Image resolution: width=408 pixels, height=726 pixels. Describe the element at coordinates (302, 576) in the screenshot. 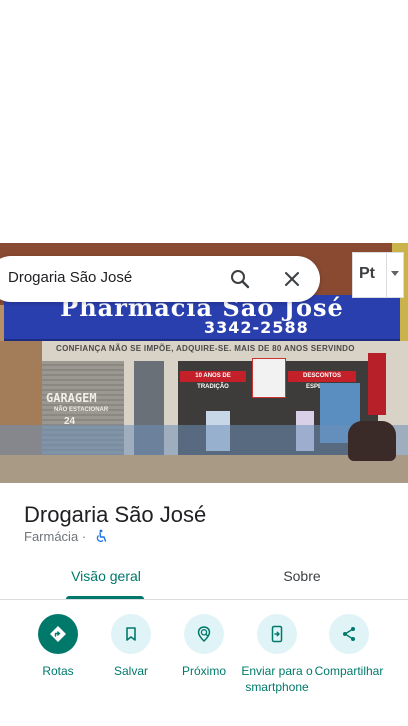

I see `tab-about: Sobre` at that location.